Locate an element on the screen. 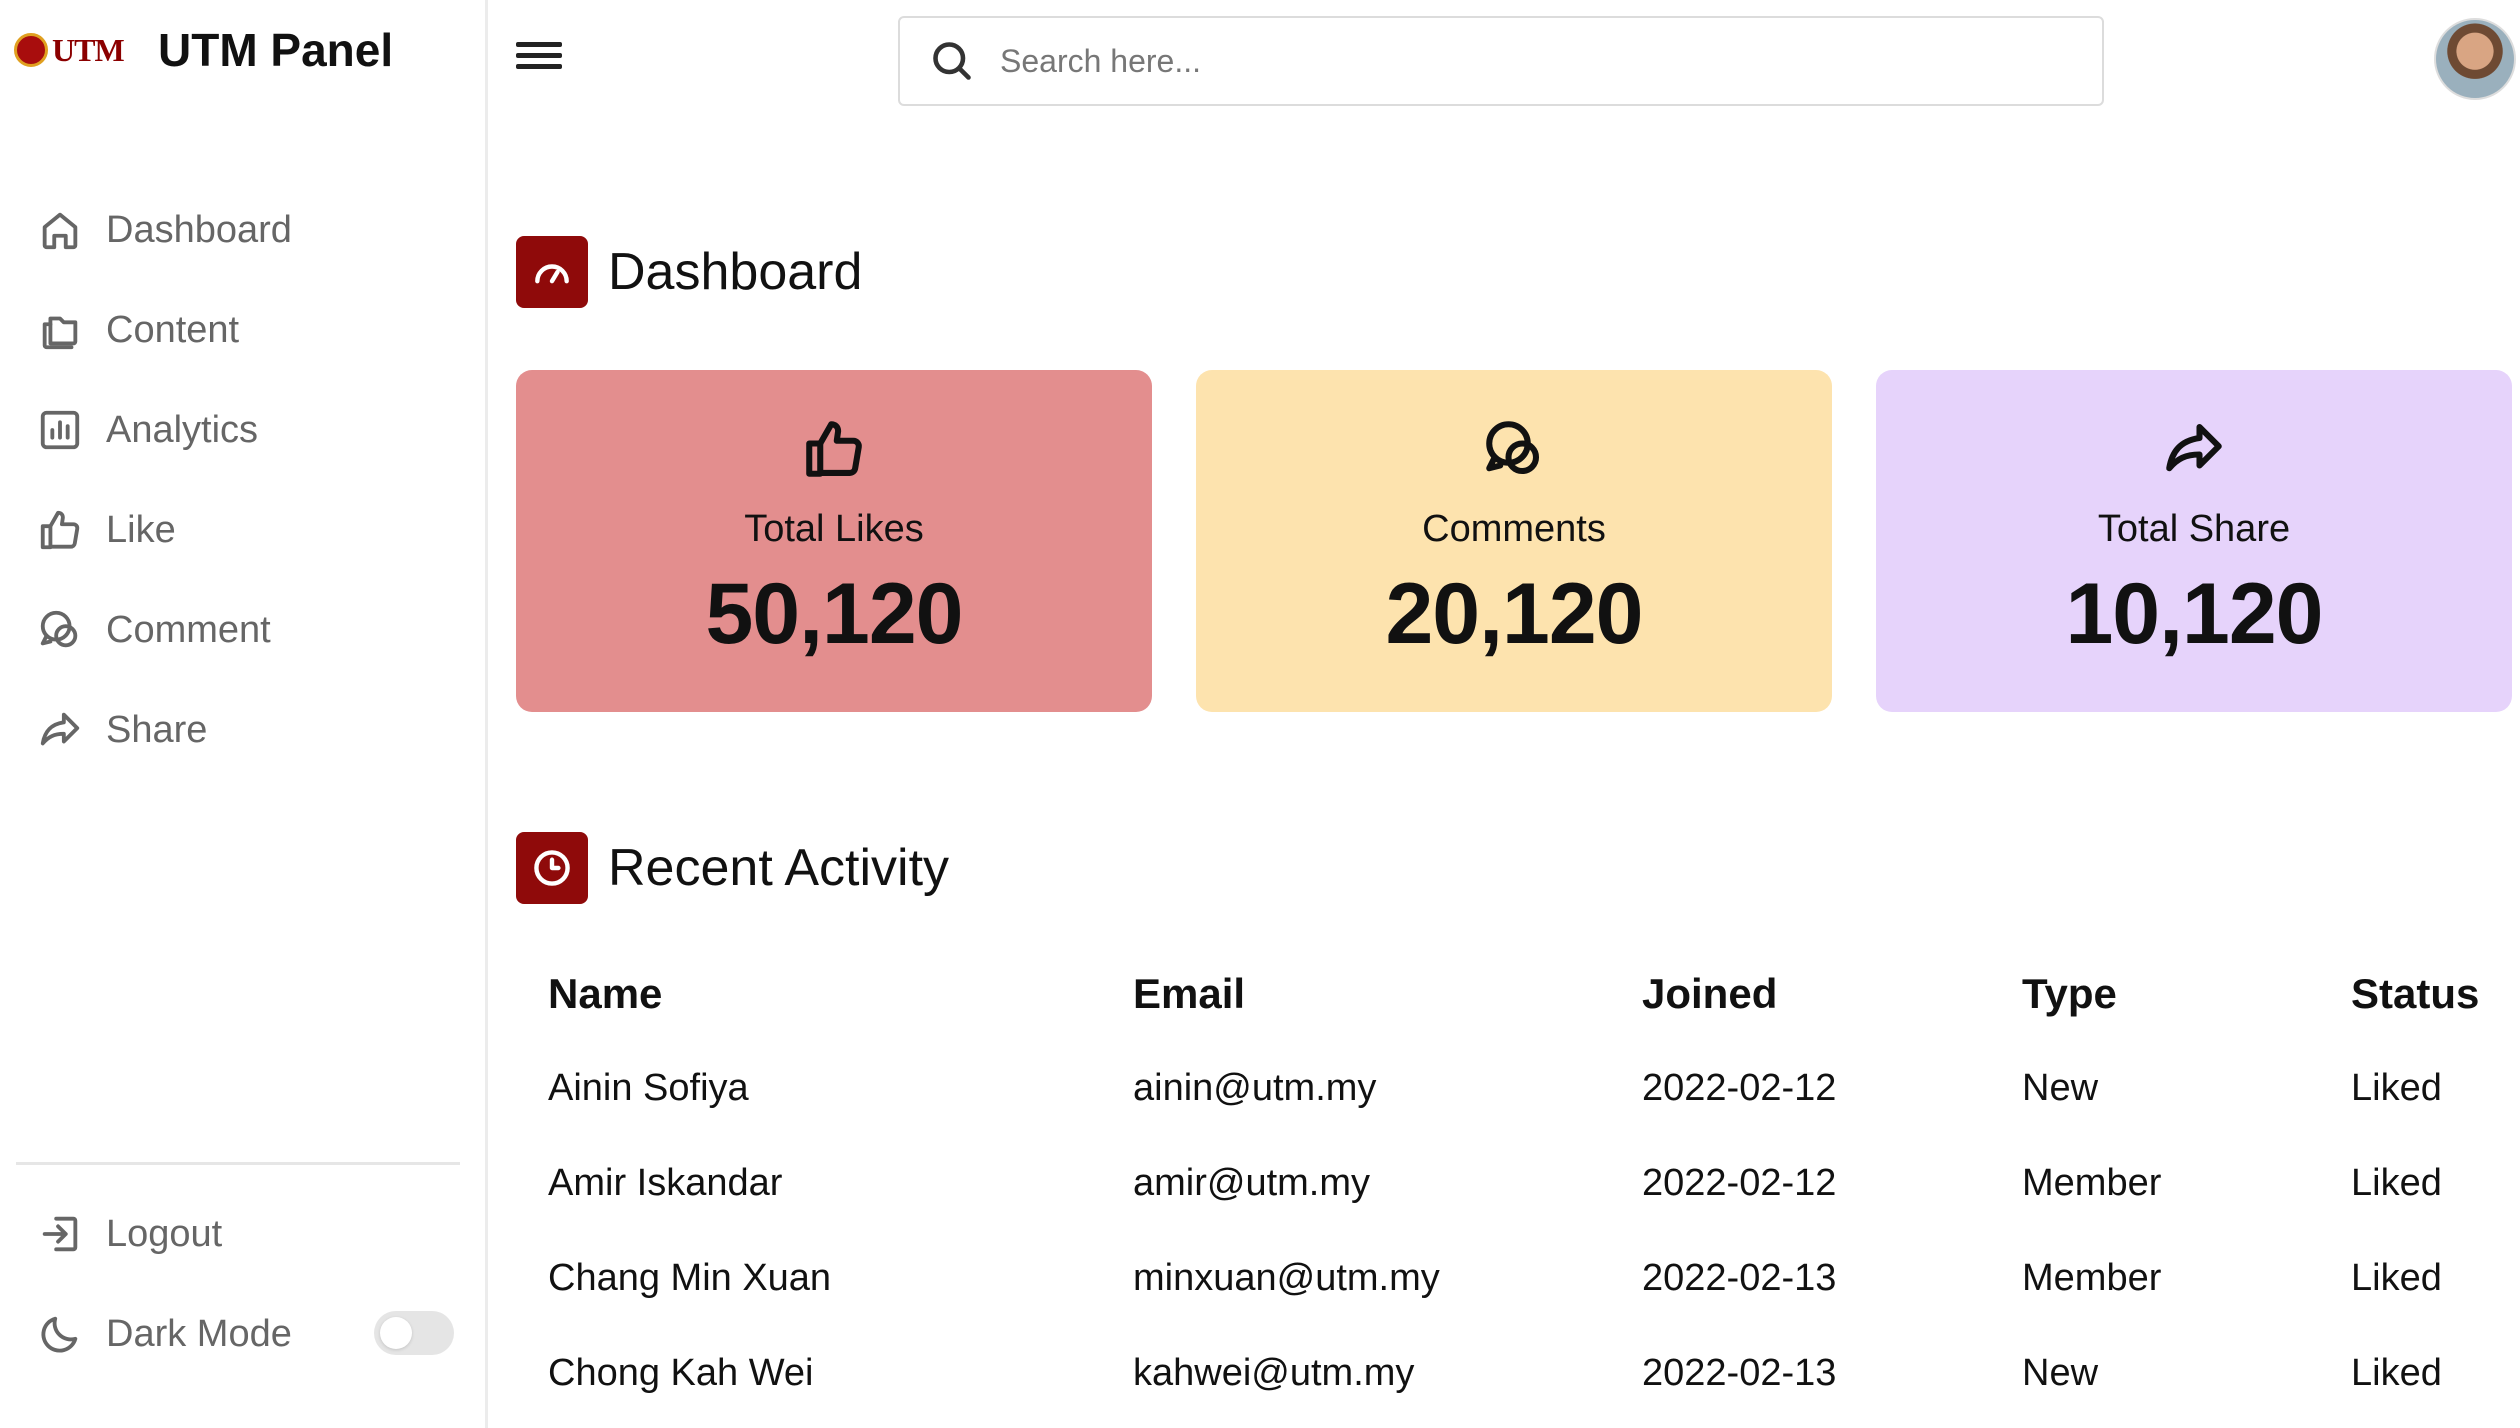  column-header-name: Name is located at coordinates (605, 993).